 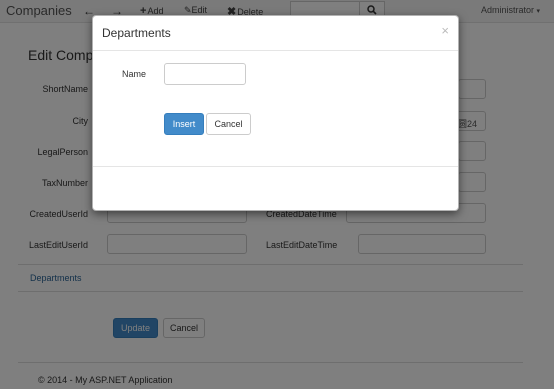 What do you see at coordinates (275, 166) in the screenshot?
I see `modal-footer-divider` at bounding box center [275, 166].